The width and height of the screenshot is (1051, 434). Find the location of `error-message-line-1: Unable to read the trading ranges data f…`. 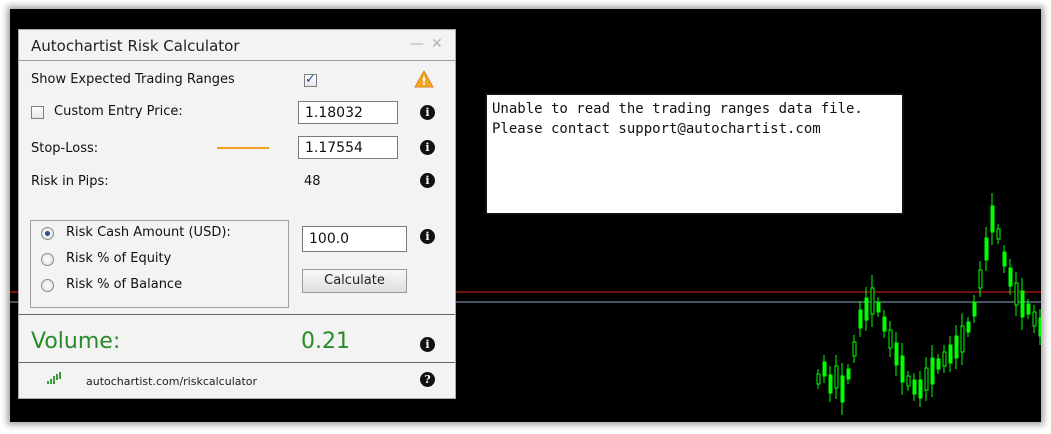

error-message-line-1: Unable to read the trading ranges data f… is located at coordinates (677, 109).